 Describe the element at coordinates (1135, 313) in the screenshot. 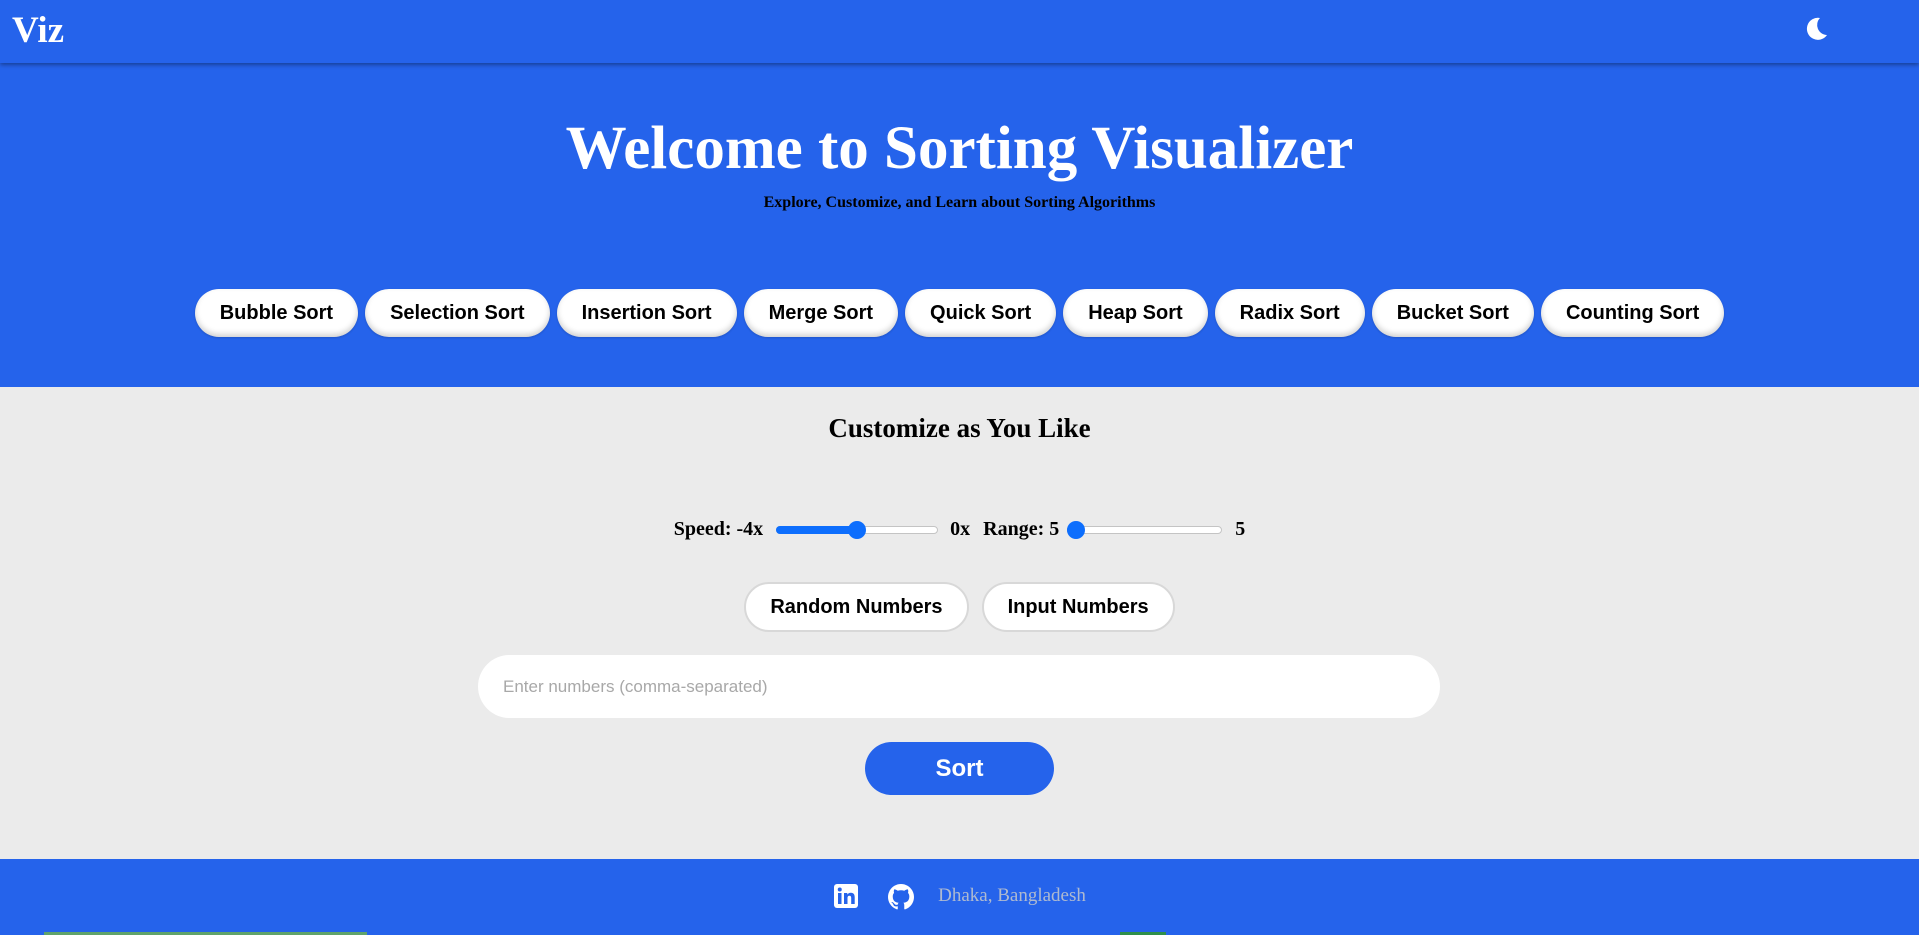

I see `heap-sort-button: Heap Sort` at that location.